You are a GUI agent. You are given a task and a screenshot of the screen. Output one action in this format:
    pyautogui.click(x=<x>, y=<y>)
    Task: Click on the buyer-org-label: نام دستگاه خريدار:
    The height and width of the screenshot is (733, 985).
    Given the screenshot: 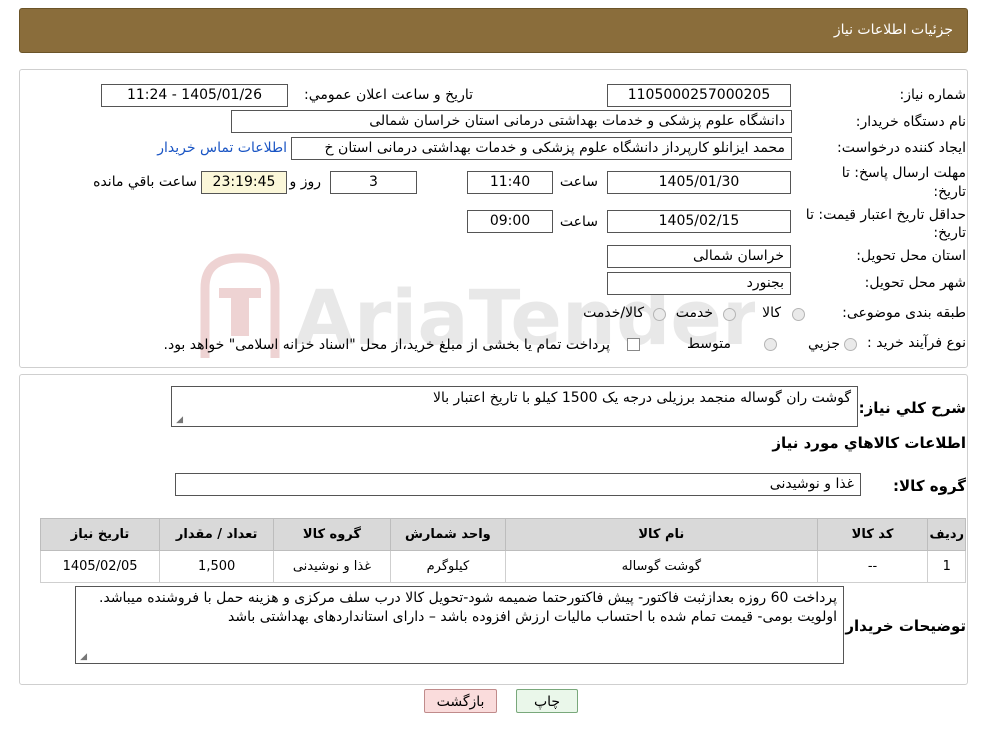 What is the action you would take?
    pyautogui.click(x=910, y=122)
    